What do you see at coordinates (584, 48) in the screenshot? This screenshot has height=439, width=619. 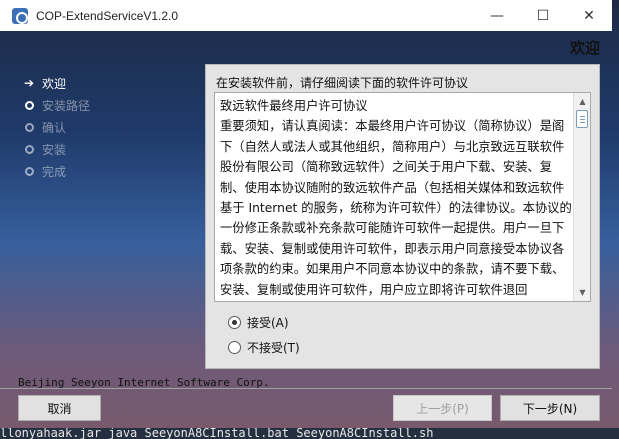 I see `page-title: 欢迎` at bounding box center [584, 48].